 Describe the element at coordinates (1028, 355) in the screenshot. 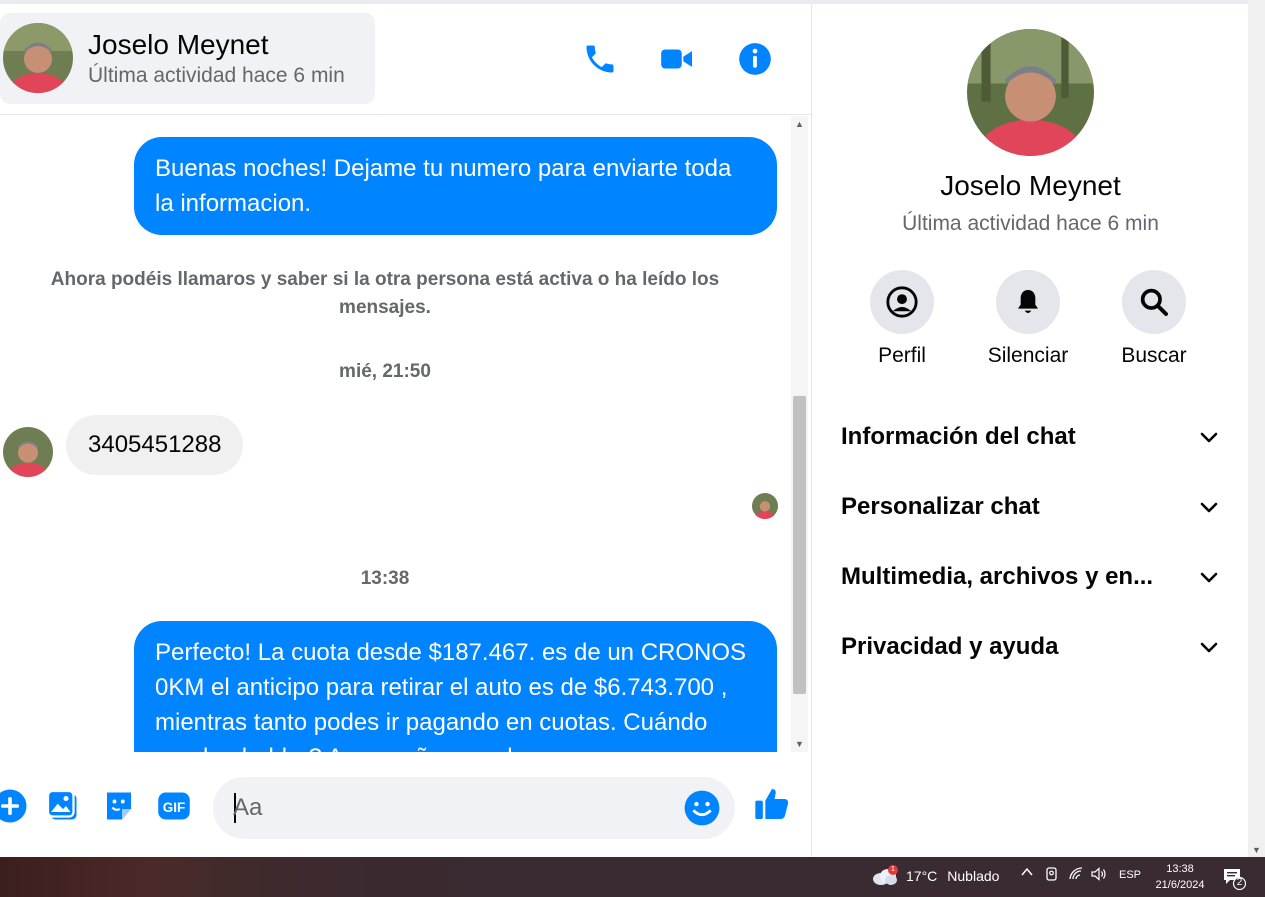

I see `mute-action-label: Silenciar` at that location.